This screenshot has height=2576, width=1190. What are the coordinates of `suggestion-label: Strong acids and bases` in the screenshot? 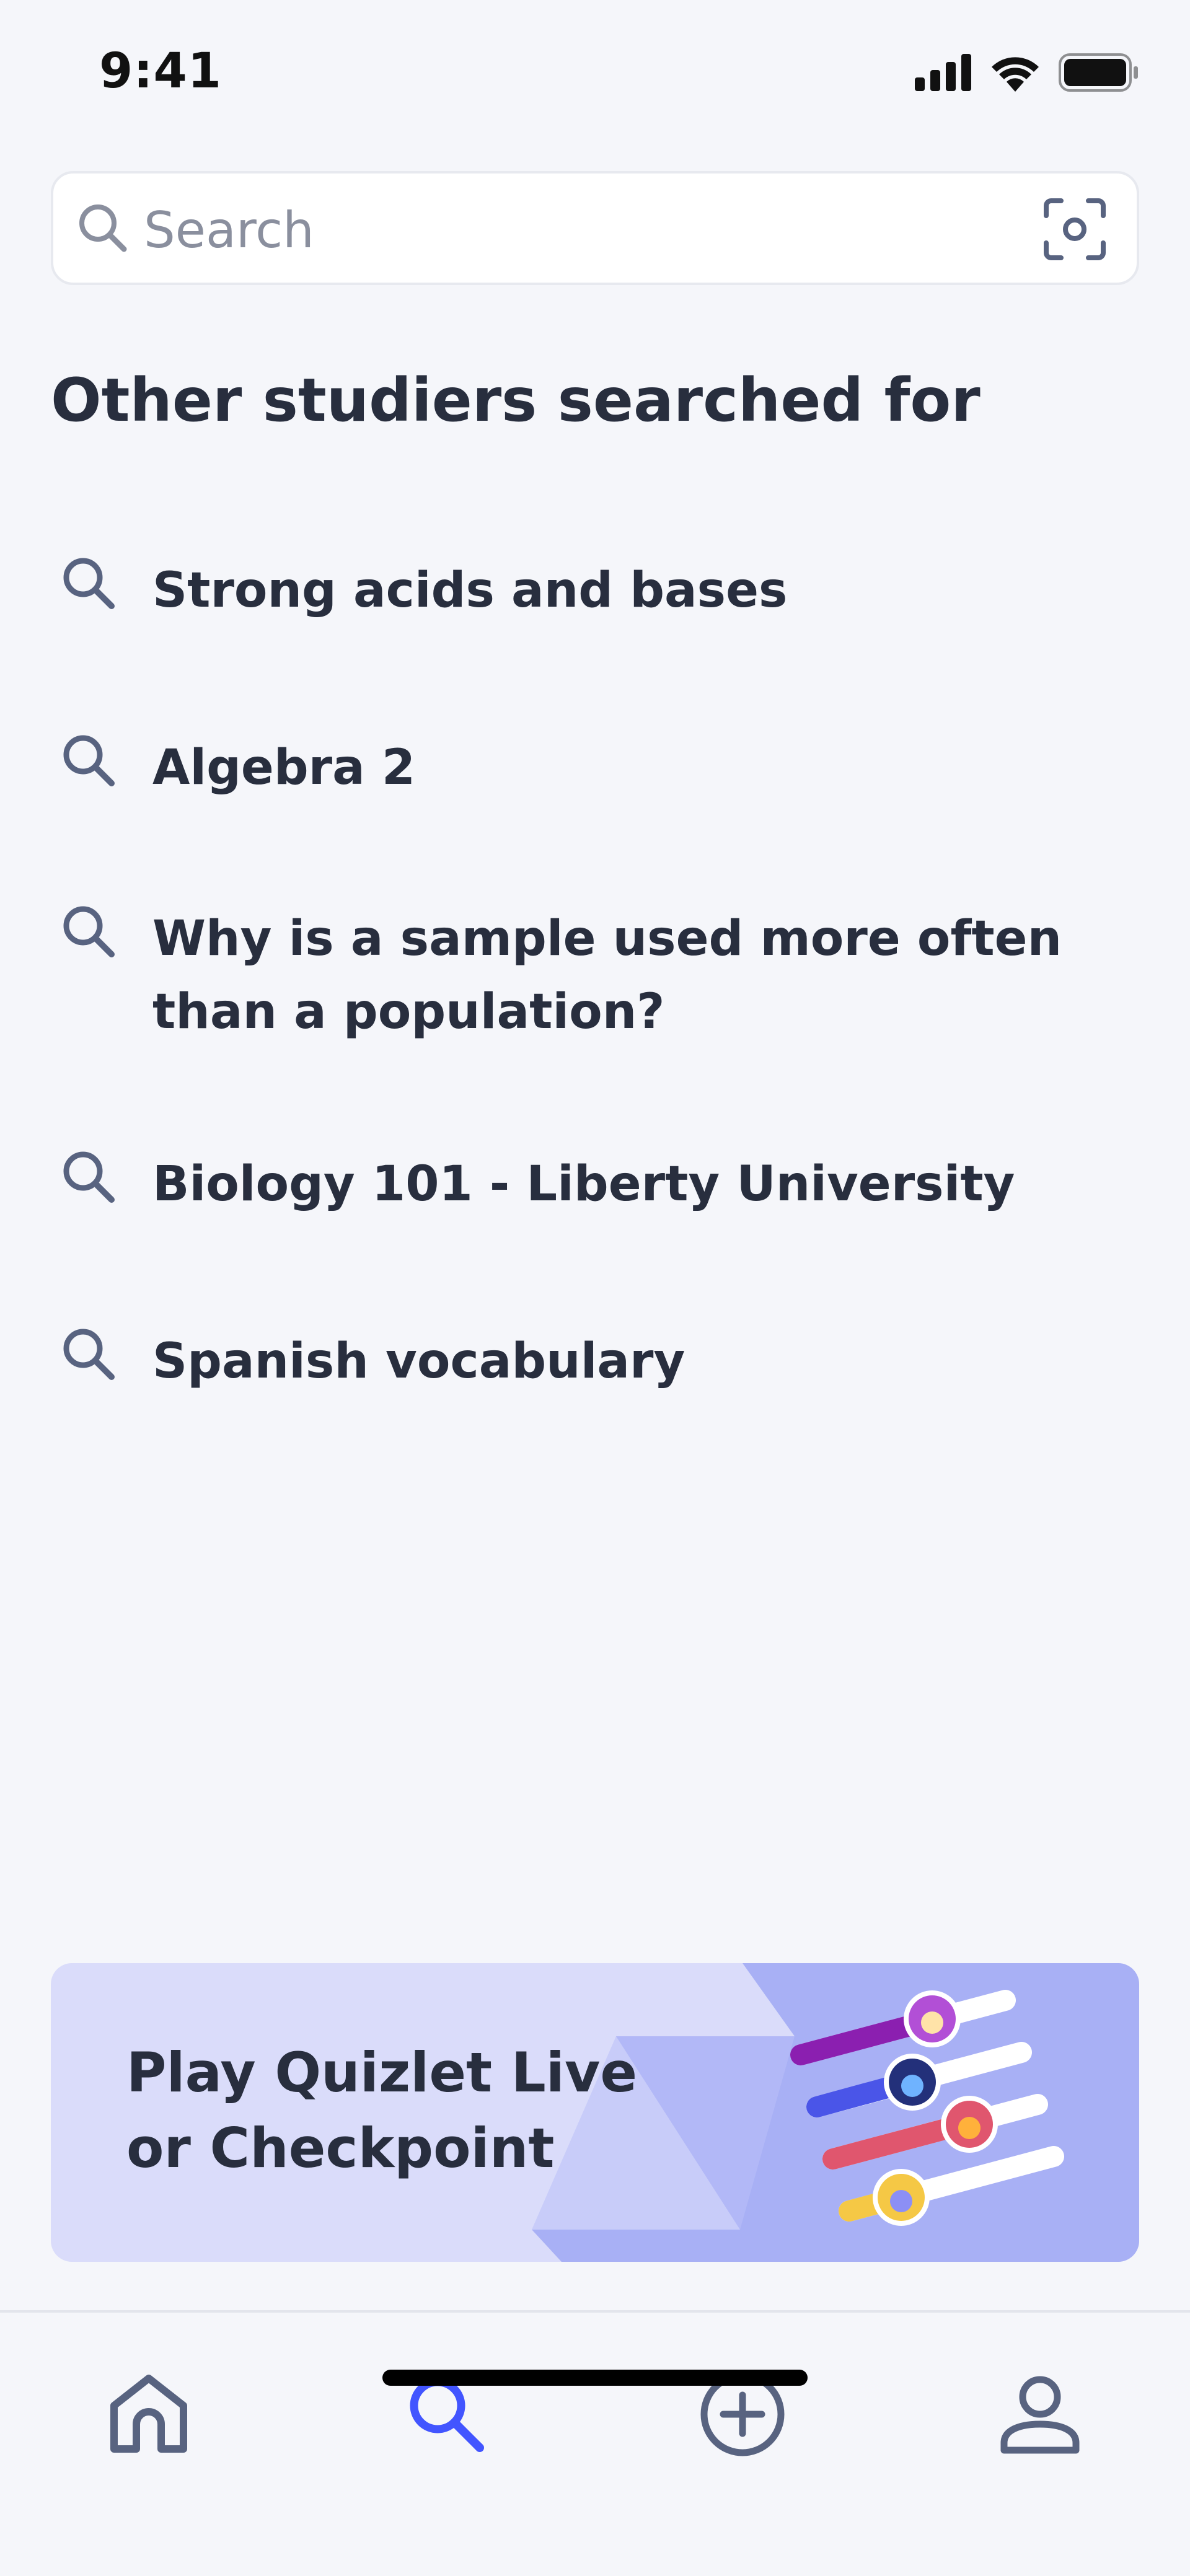 It's located at (470, 590).